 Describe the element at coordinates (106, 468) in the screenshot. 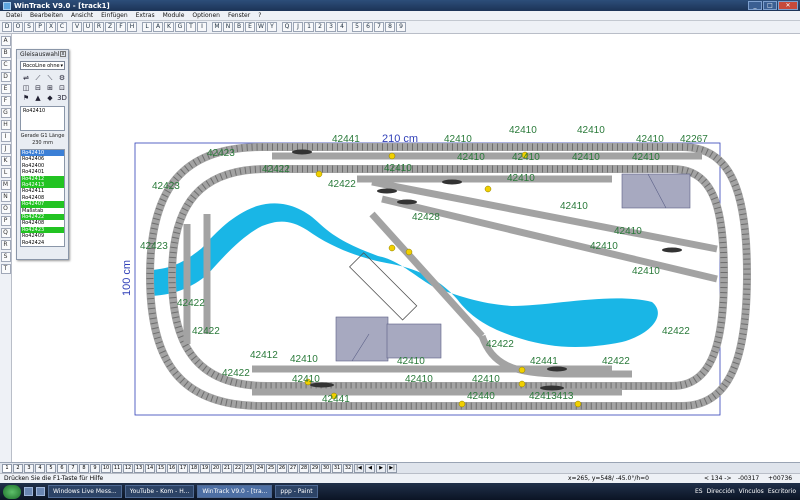

I see `page-tab: 10` at that location.